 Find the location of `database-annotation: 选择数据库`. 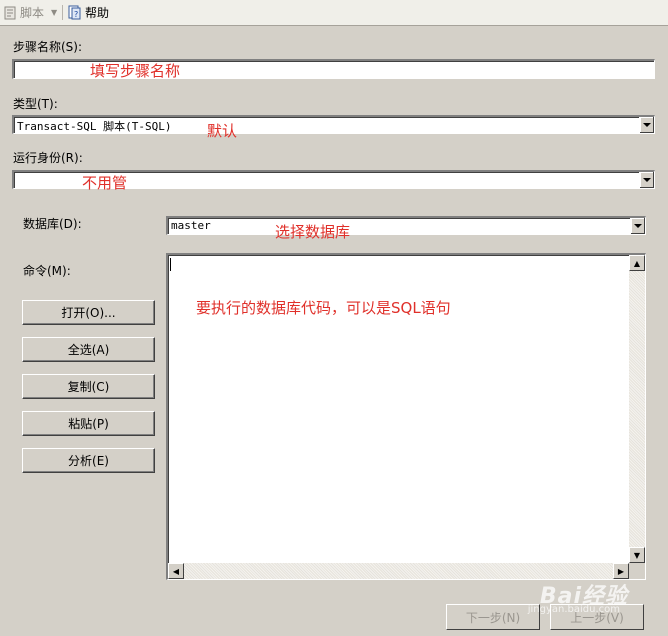

database-annotation: 选择数据库 is located at coordinates (313, 232).